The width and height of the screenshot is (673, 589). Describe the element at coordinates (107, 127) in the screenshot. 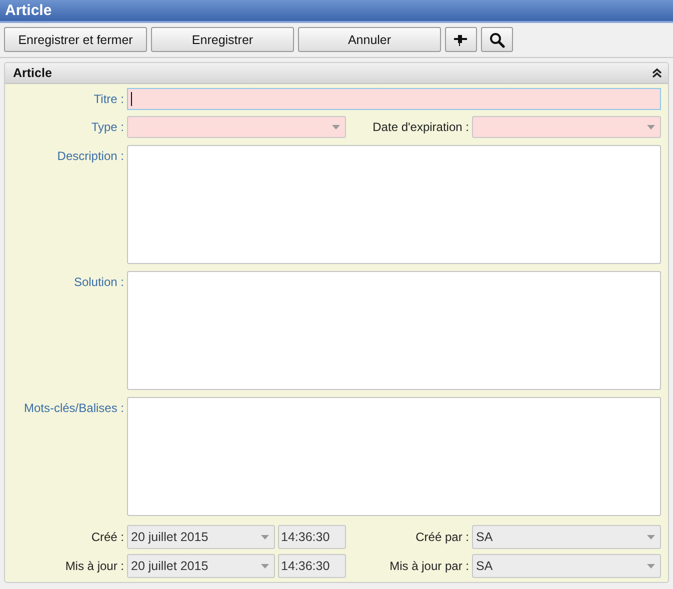

I see `field-label: Type :` at that location.